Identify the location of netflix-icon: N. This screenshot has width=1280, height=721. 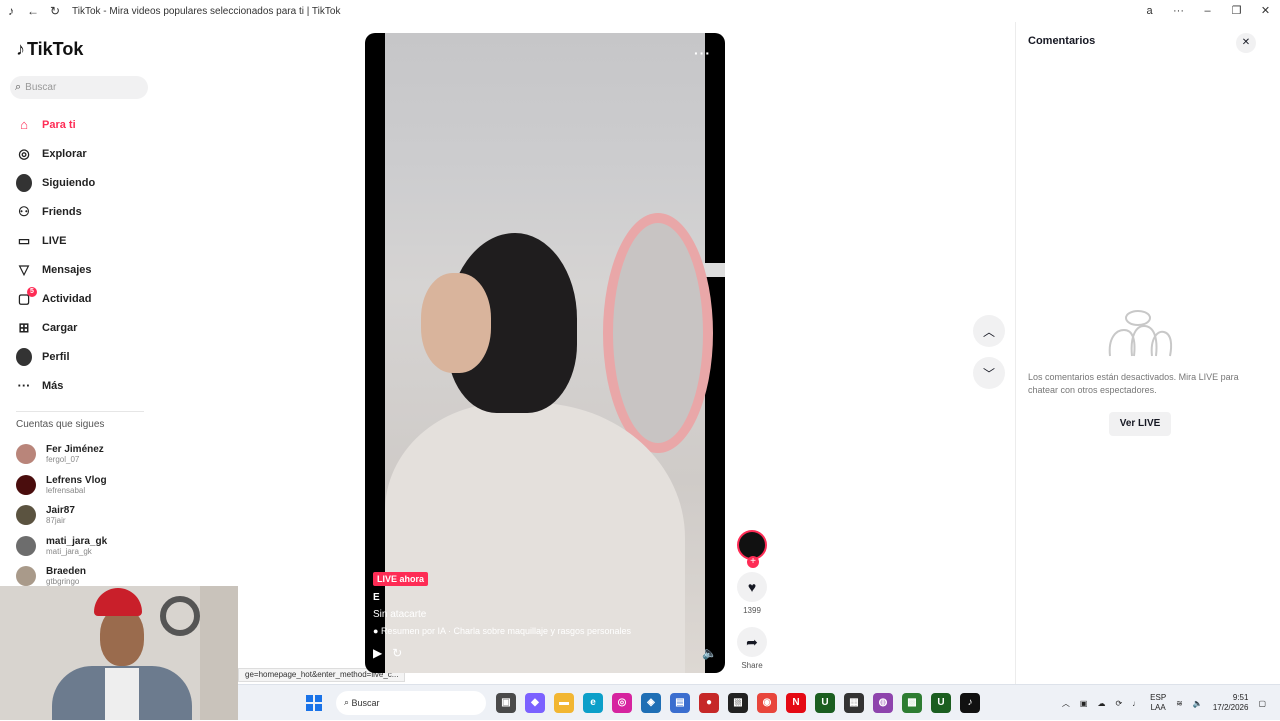
(796, 702).